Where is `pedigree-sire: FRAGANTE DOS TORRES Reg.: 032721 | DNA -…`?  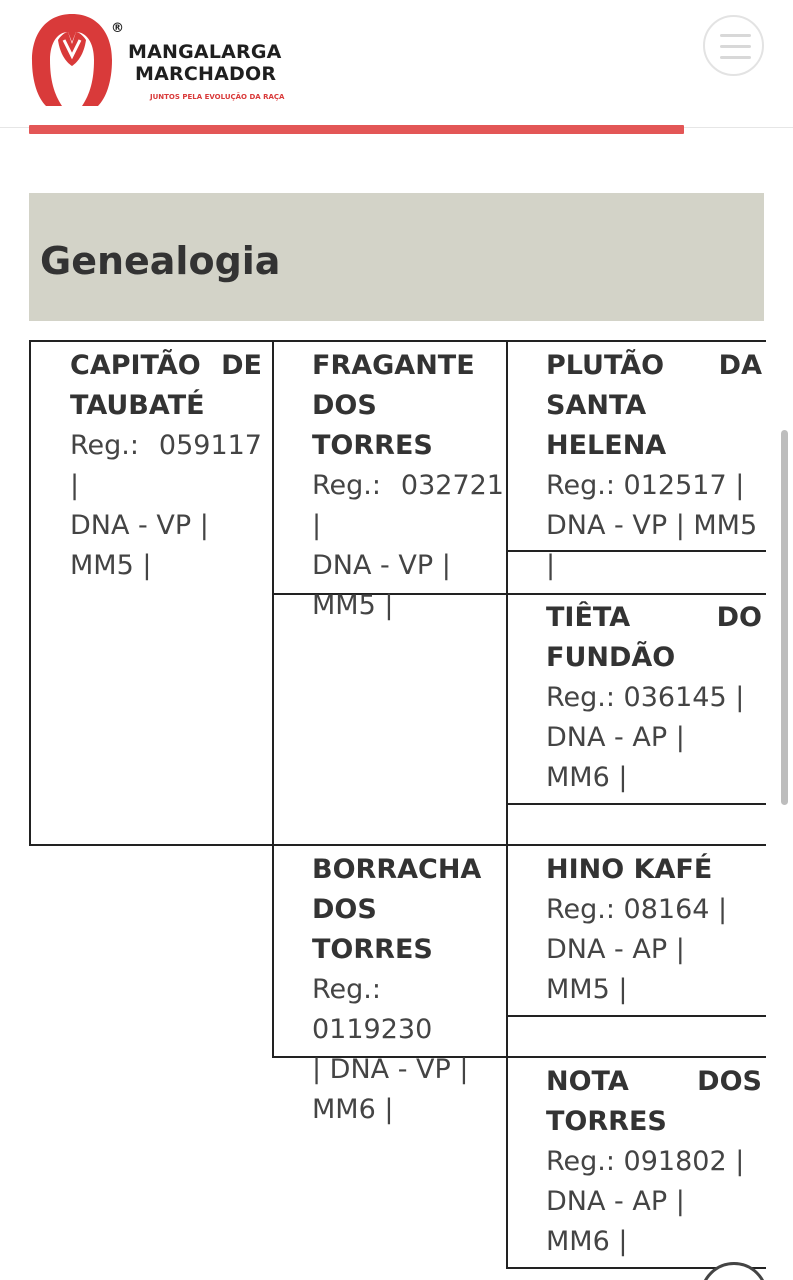 pedigree-sire: FRAGANTE DOS TORRES Reg.: 032721 | DNA -… is located at coordinates (408, 486).